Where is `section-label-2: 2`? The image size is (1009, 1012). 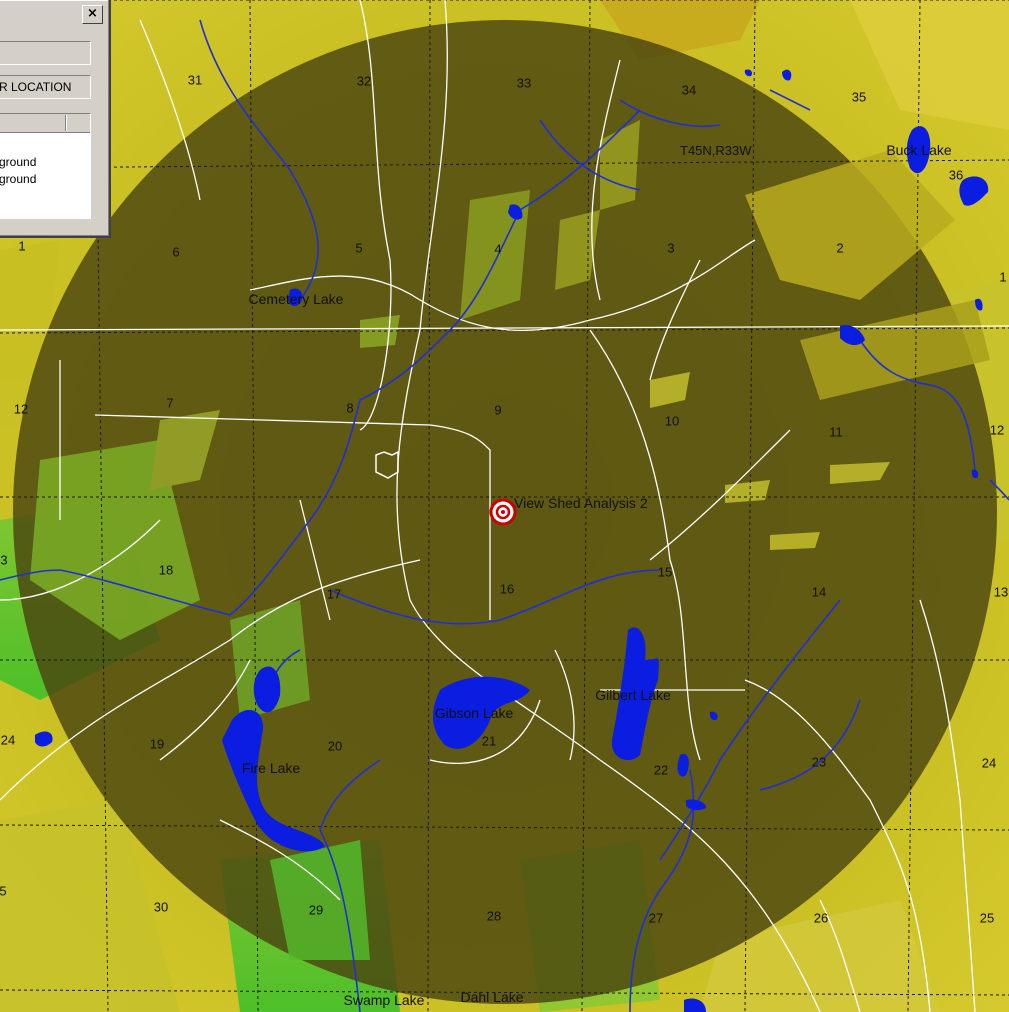
section-label-2: 2 is located at coordinates (840, 248).